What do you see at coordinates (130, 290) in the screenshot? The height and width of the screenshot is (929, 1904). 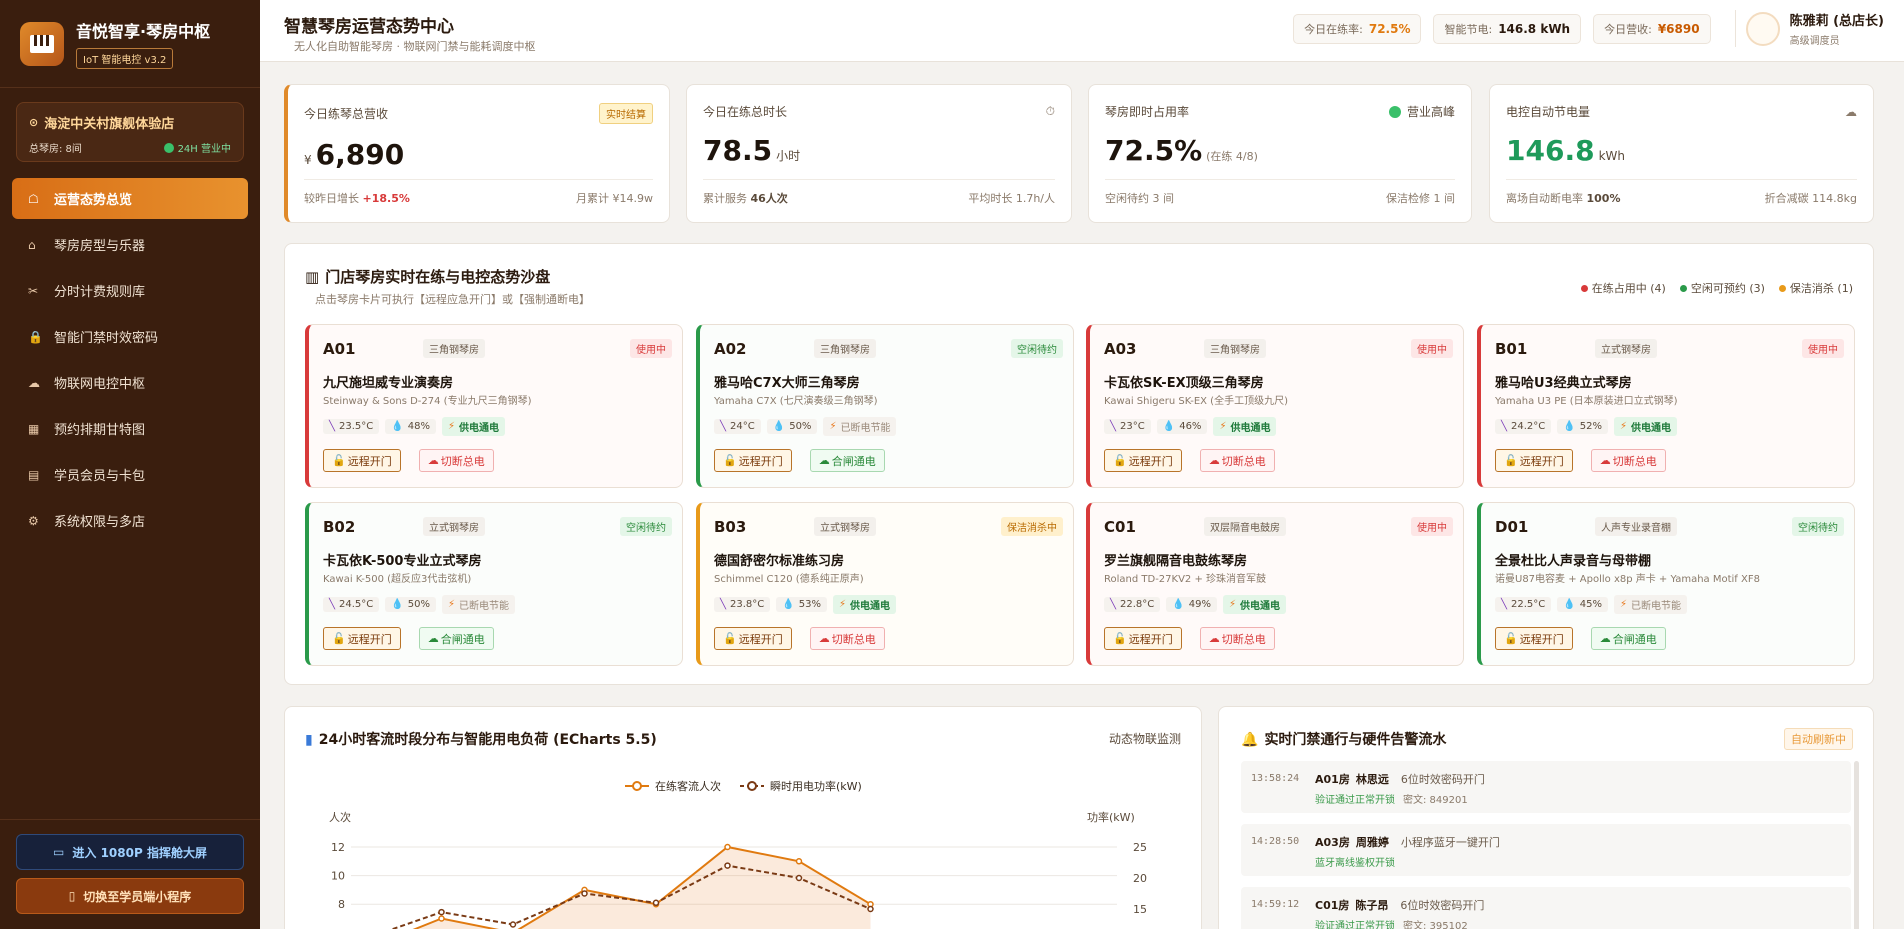 I see `nav-item-pricing: ✂ 分时计费规则库` at bounding box center [130, 290].